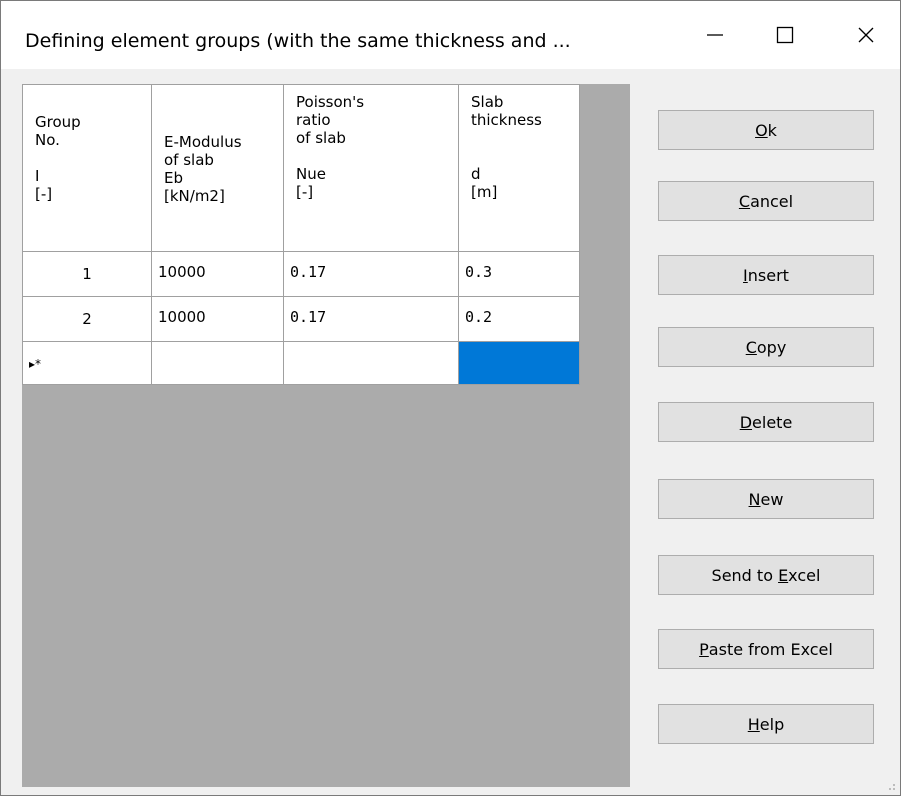 The image size is (901, 796). I want to click on button-label-suffix: aste from Excel, so click(770, 649).